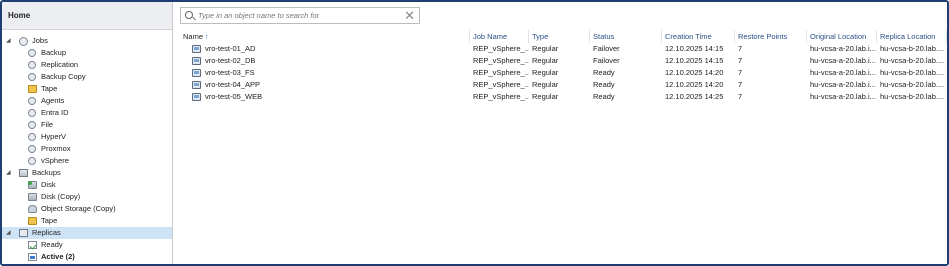 The image size is (949, 266). I want to click on tree-item-backups: ◢ Backups, so click(87, 173).